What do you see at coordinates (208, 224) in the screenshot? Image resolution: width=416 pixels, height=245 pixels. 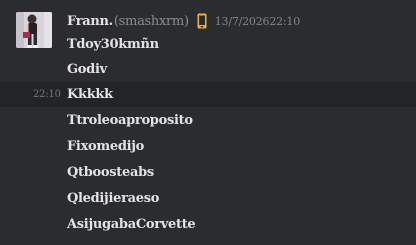 I see `message-row: AsijugabaCorvette` at bounding box center [208, 224].